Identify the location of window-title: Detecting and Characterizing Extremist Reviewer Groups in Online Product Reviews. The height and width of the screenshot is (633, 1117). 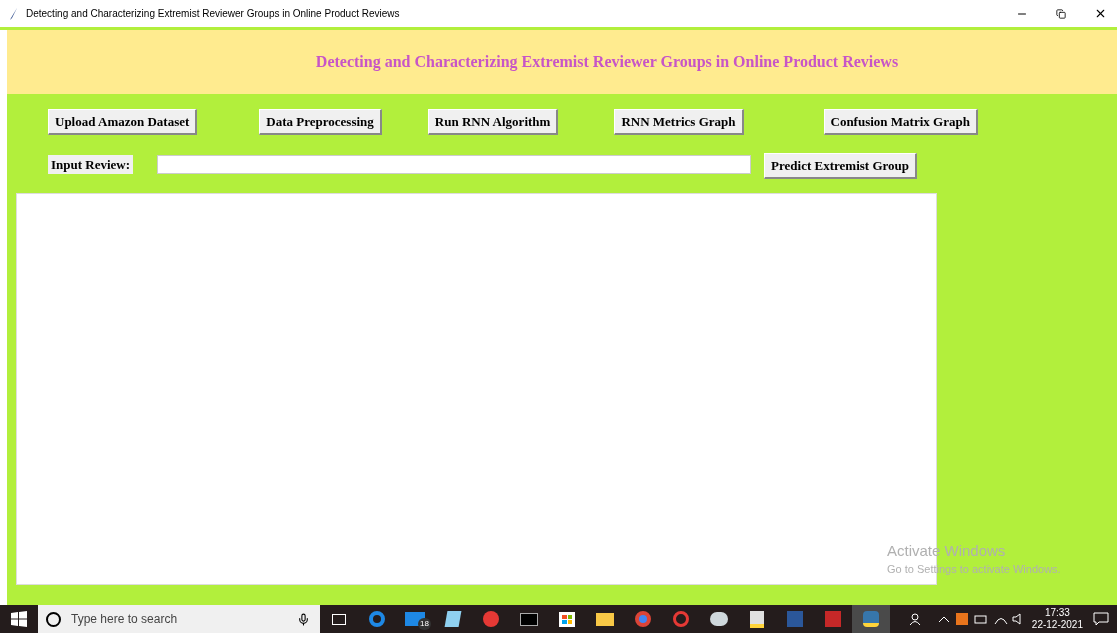
(213, 14).